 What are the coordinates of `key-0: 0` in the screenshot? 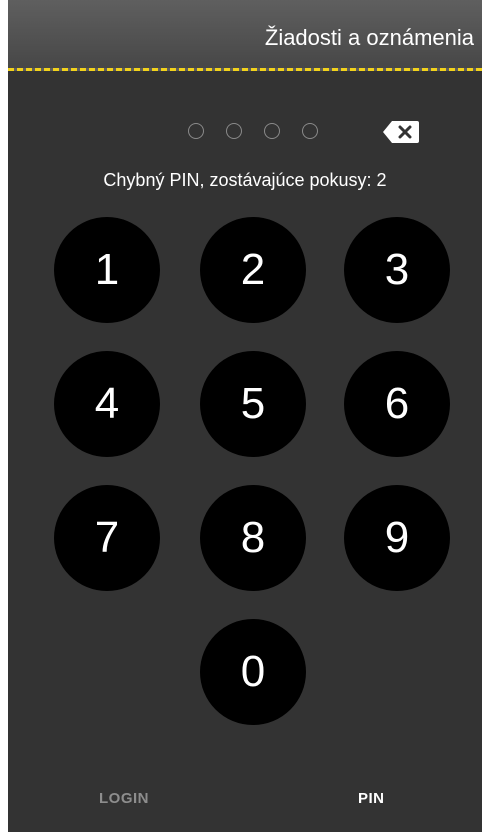 It's located at (253, 672).